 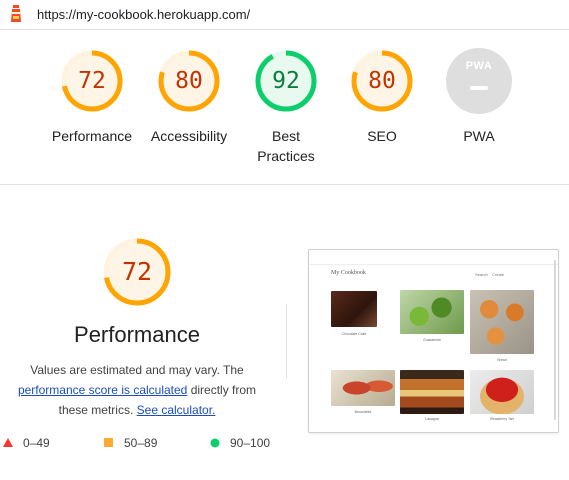 What do you see at coordinates (498, 274) in the screenshot?
I see `screenshot-nav-item: Create` at bounding box center [498, 274].